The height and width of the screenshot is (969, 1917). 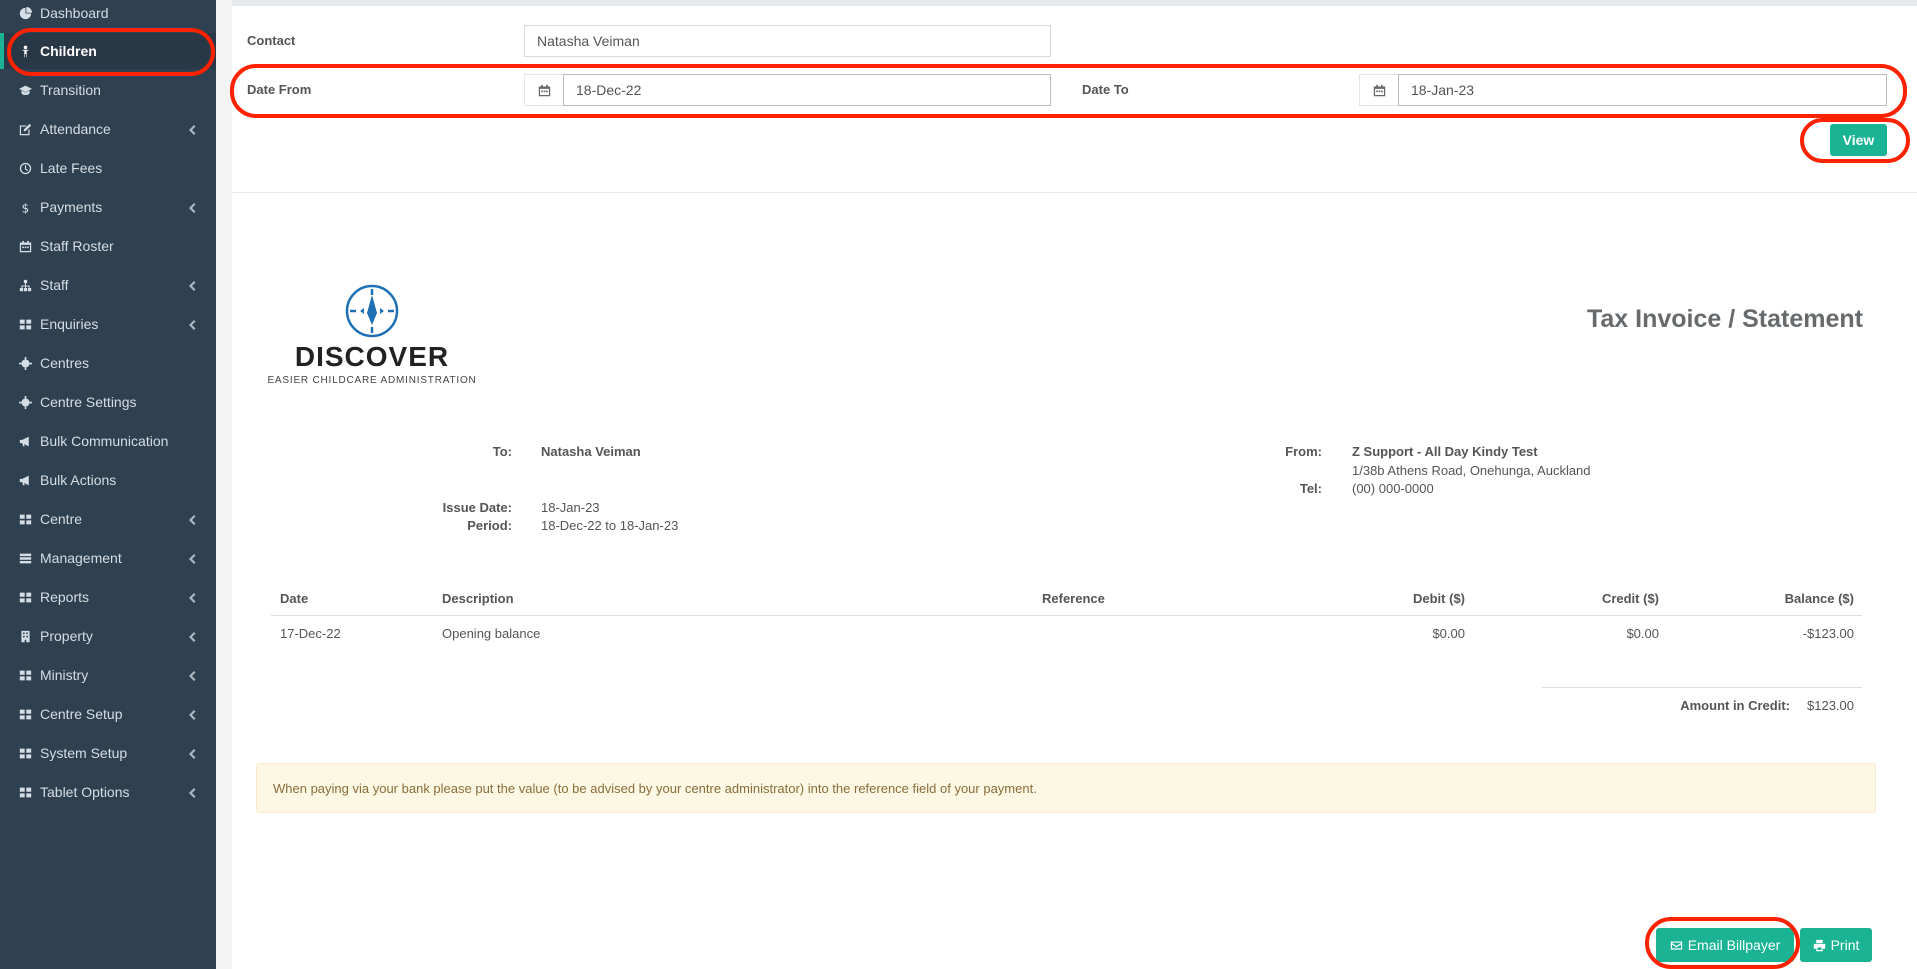 I want to click on sidebar-item-centre-setup: Centre Setup, so click(x=108, y=714).